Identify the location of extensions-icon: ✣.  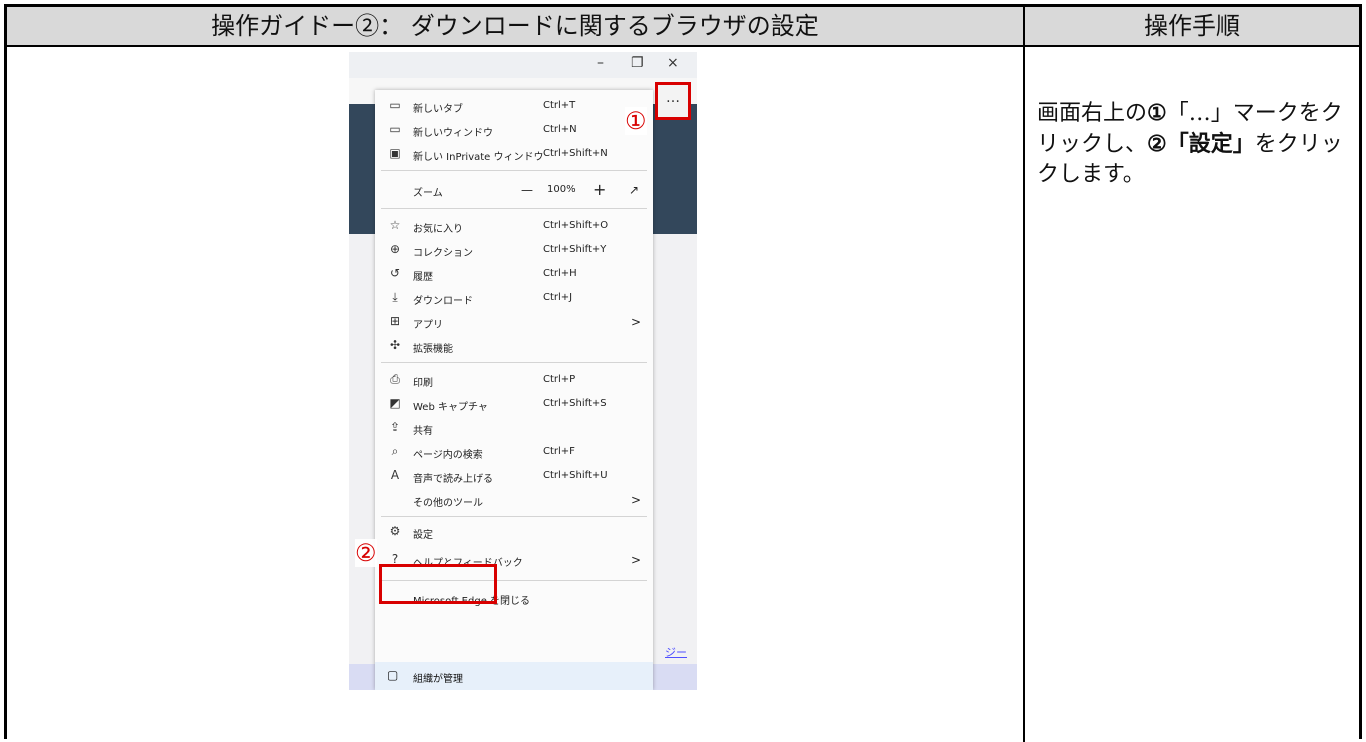
(395, 345).